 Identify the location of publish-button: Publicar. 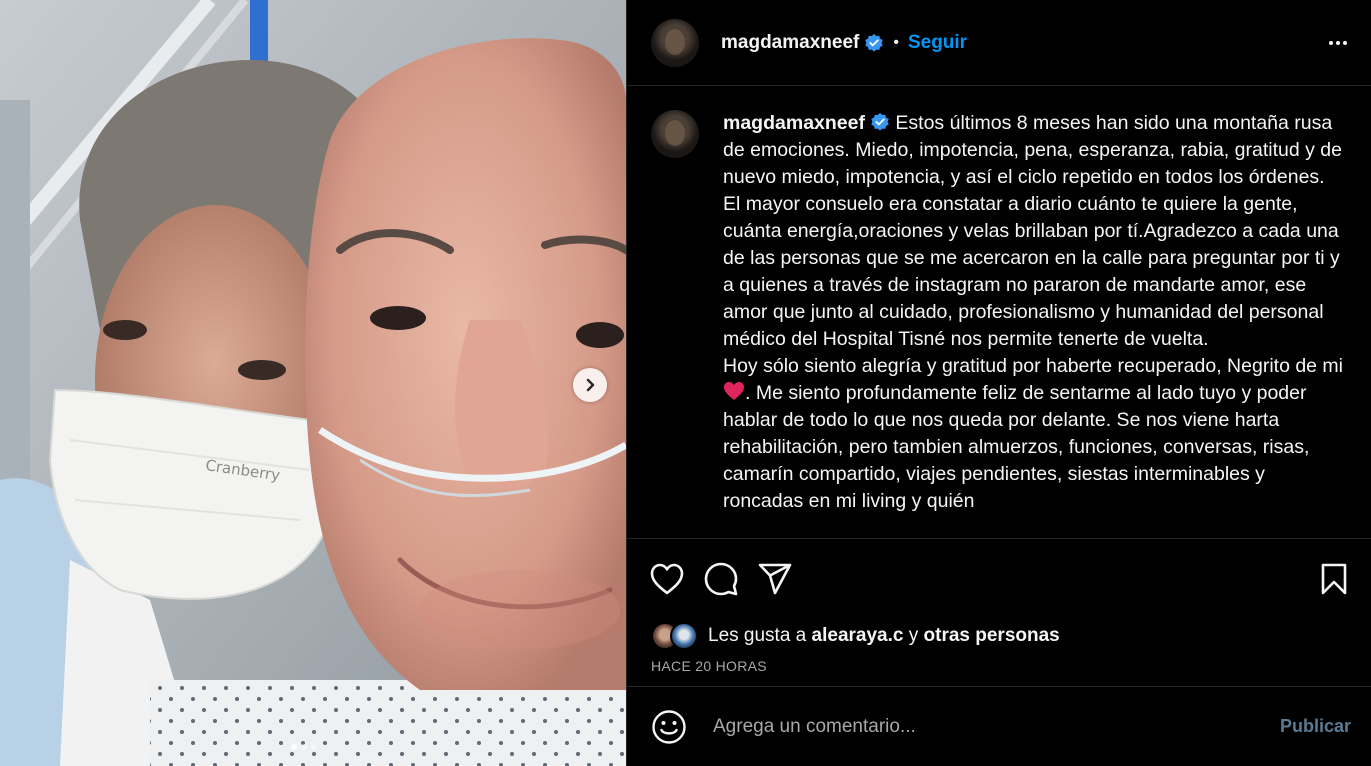
(1315, 726).